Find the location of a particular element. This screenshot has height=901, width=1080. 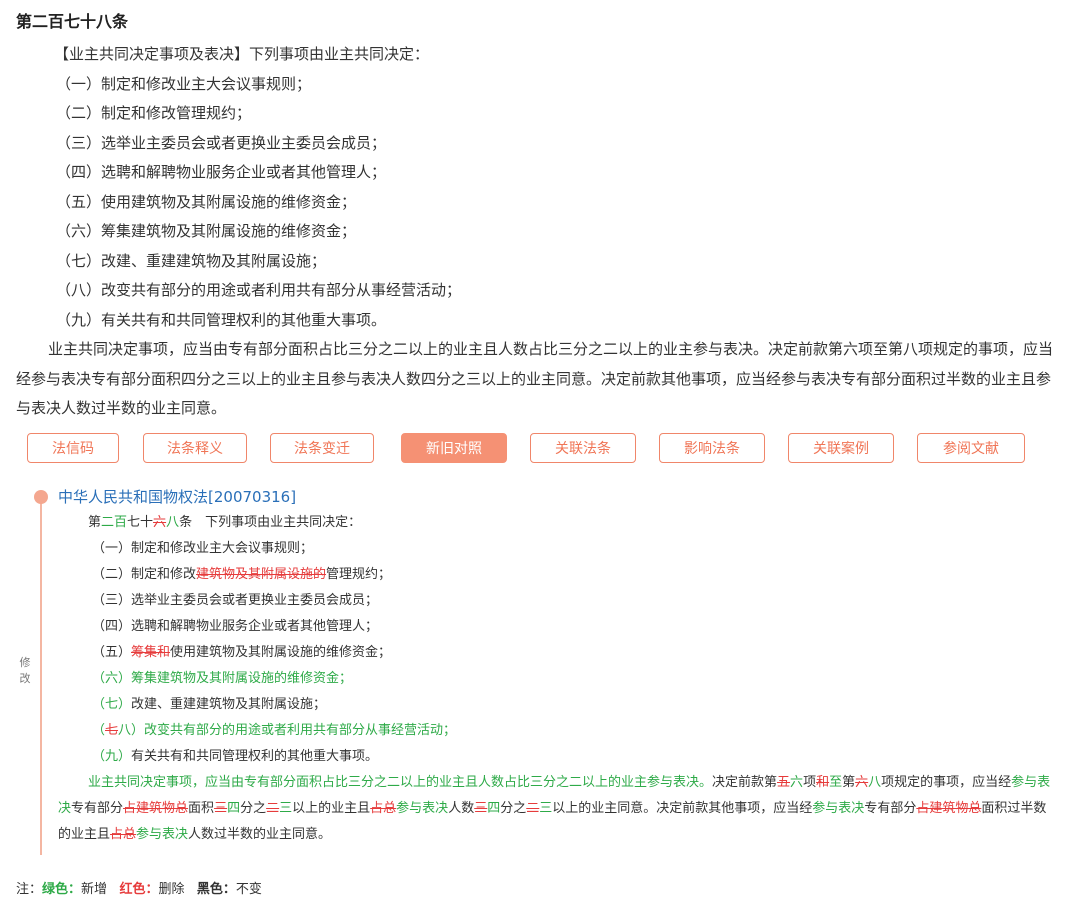

deleted-text: 和 is located at coordinates (823, 782).